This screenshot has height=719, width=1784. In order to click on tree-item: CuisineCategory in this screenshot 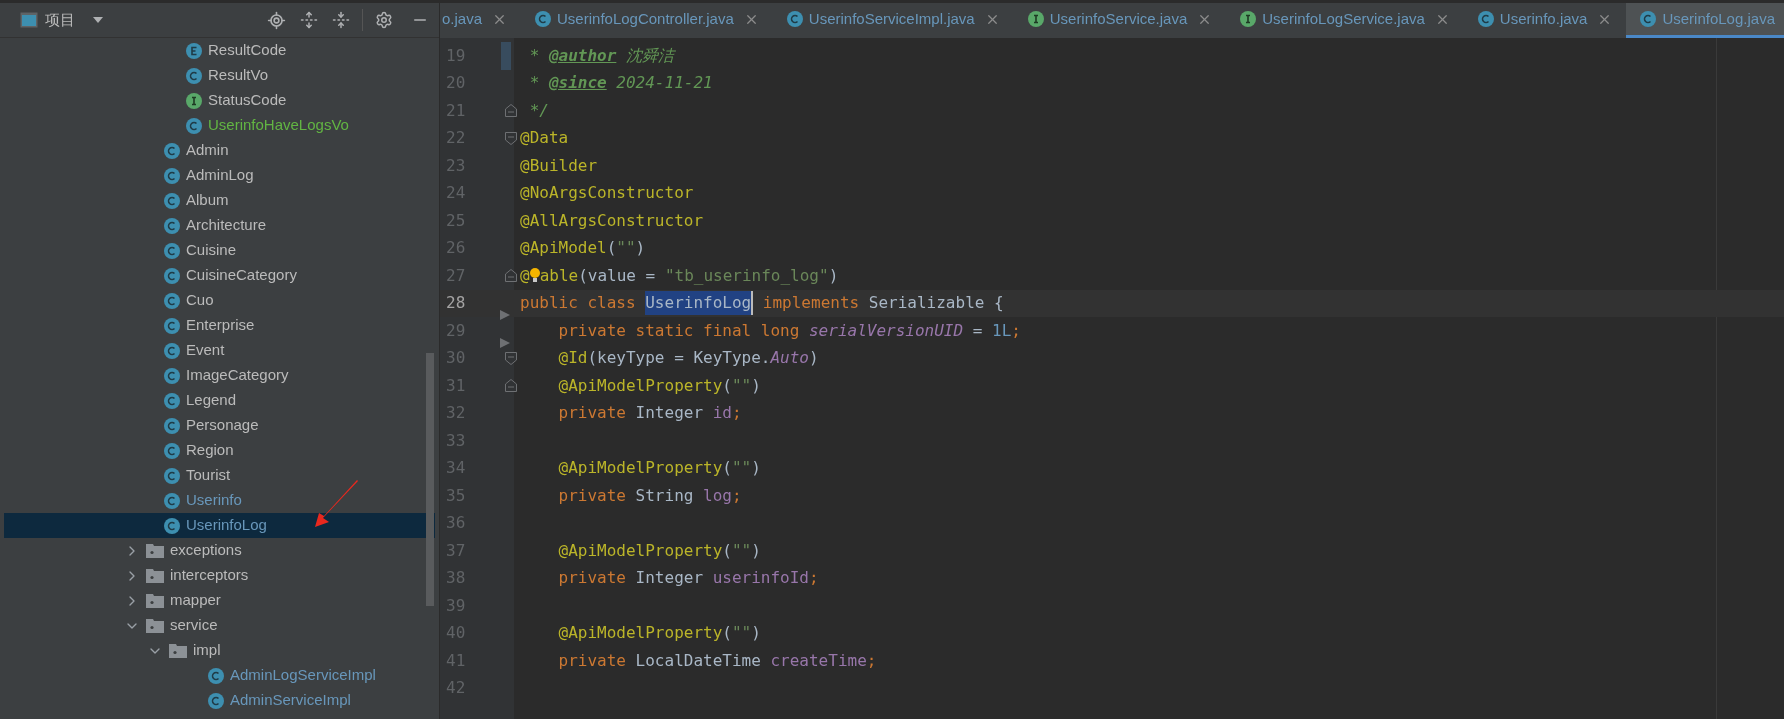, I will do `click(219, 275)`.